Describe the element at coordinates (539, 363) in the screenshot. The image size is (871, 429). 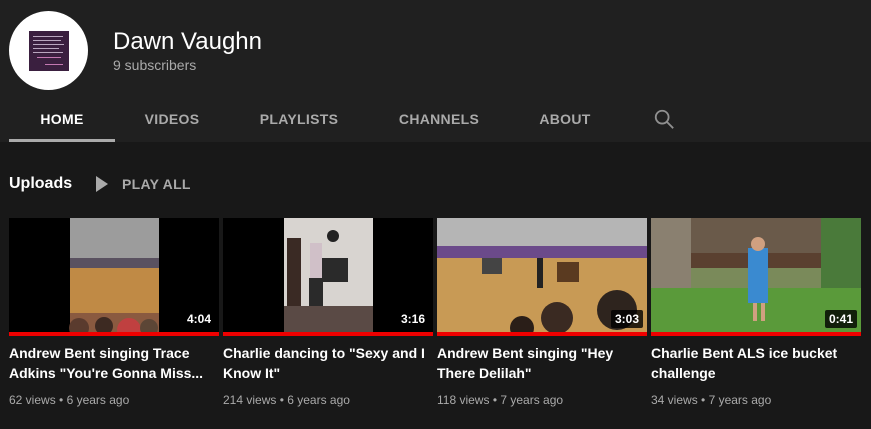
I see `video-title: Andrew Bent singing "Hey There Delilah"` at that location.